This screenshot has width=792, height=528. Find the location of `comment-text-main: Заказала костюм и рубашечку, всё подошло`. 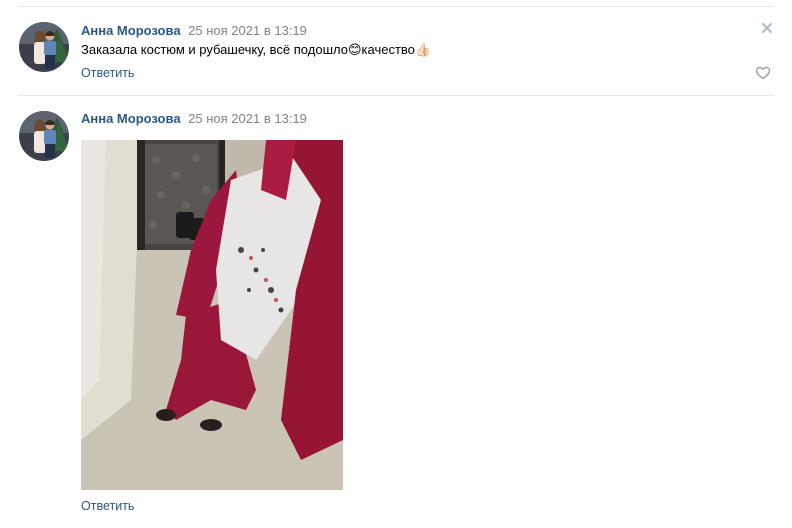

comment-text-main: Заказала костюм и рубашечку, всё подошло is located at coordinates (214, 49).